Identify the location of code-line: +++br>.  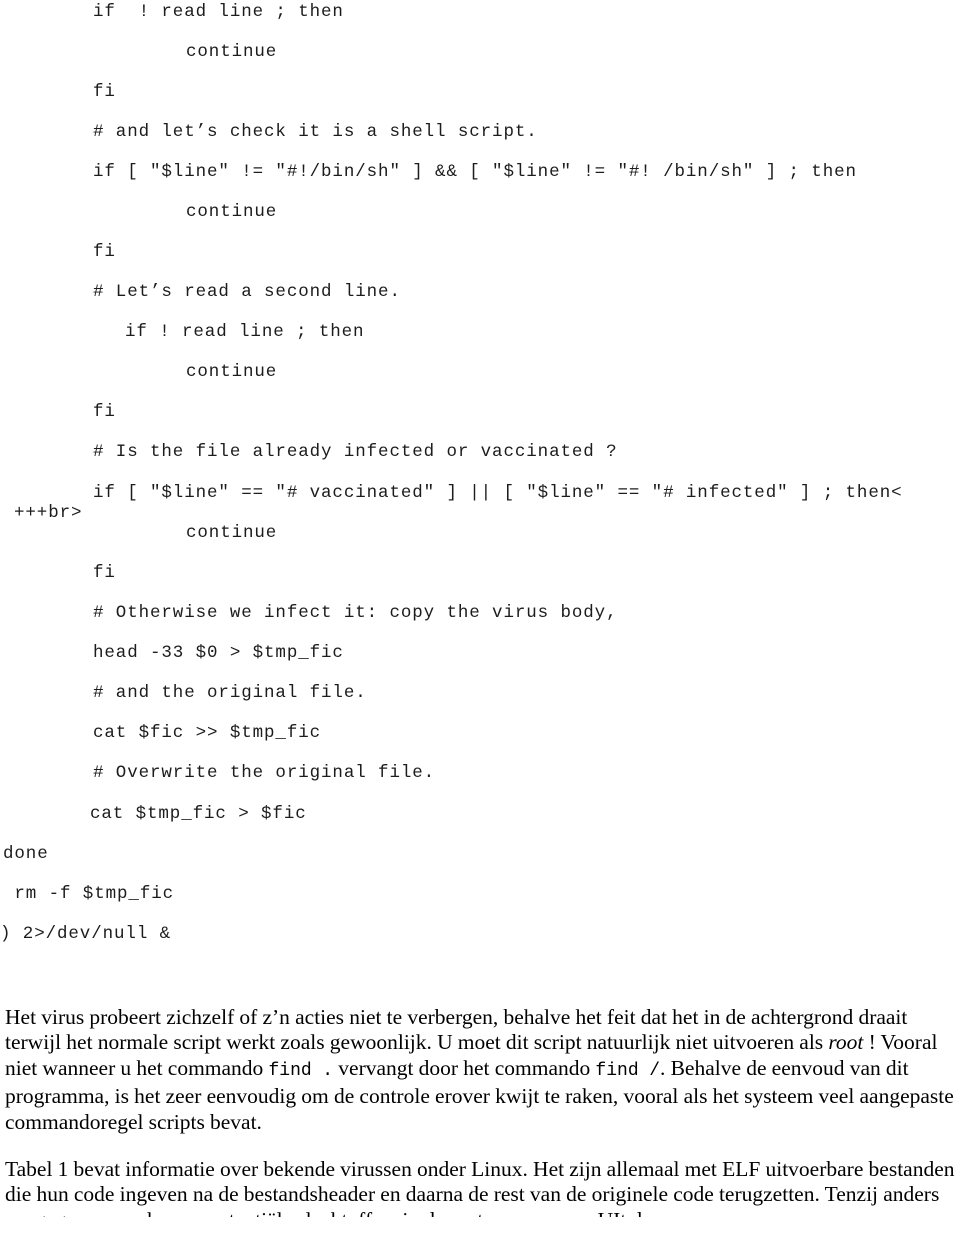
(48, 513).